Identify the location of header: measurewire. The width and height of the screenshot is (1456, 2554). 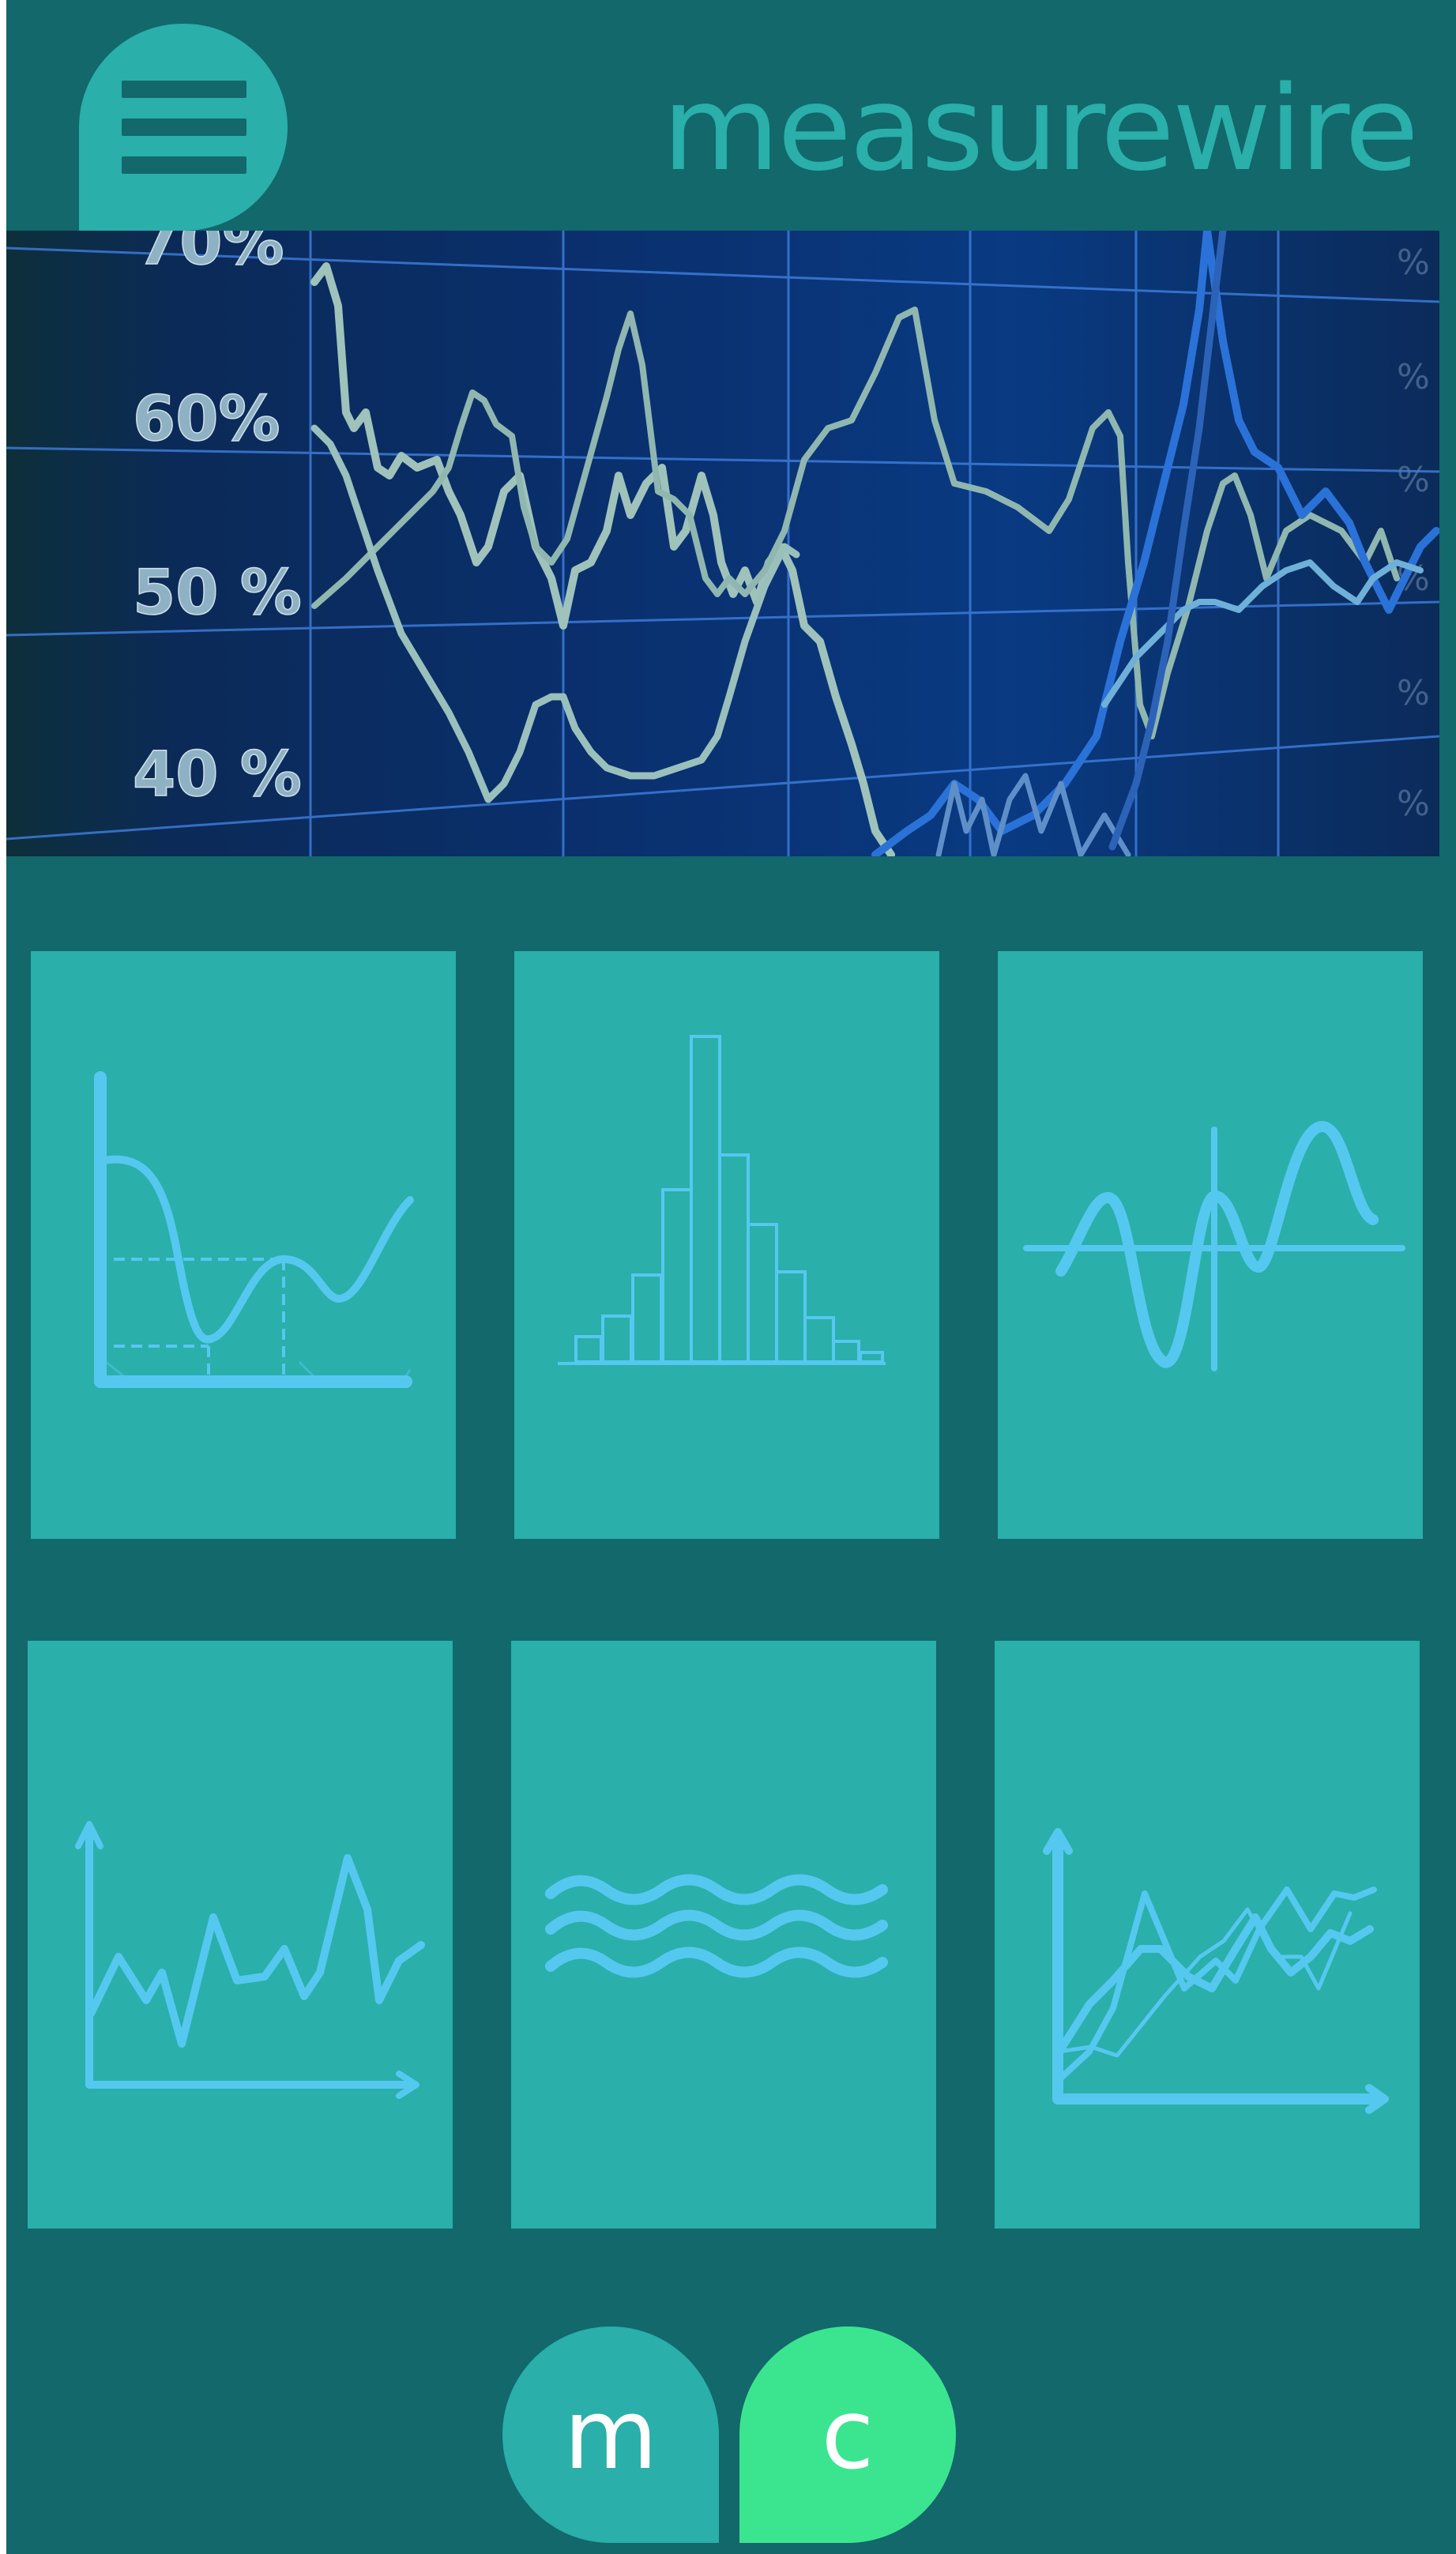
(731, 115).